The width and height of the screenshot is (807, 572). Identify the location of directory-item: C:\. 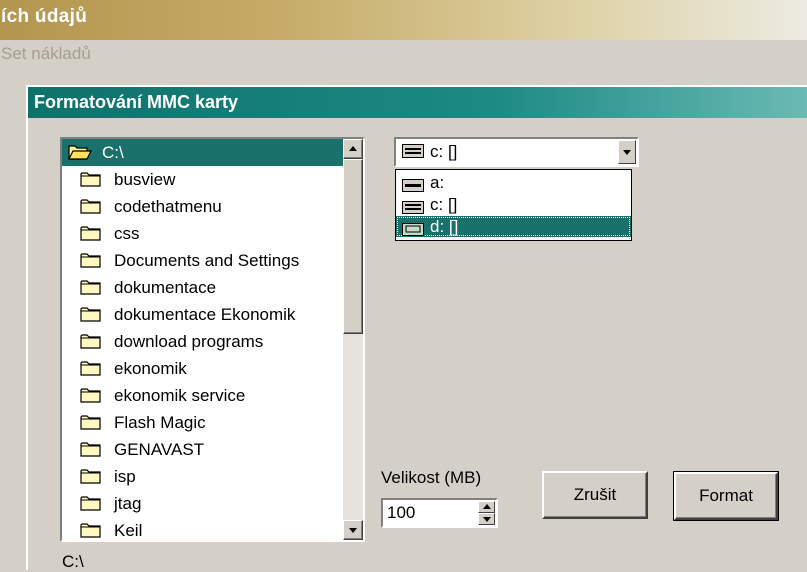
(204, 152).